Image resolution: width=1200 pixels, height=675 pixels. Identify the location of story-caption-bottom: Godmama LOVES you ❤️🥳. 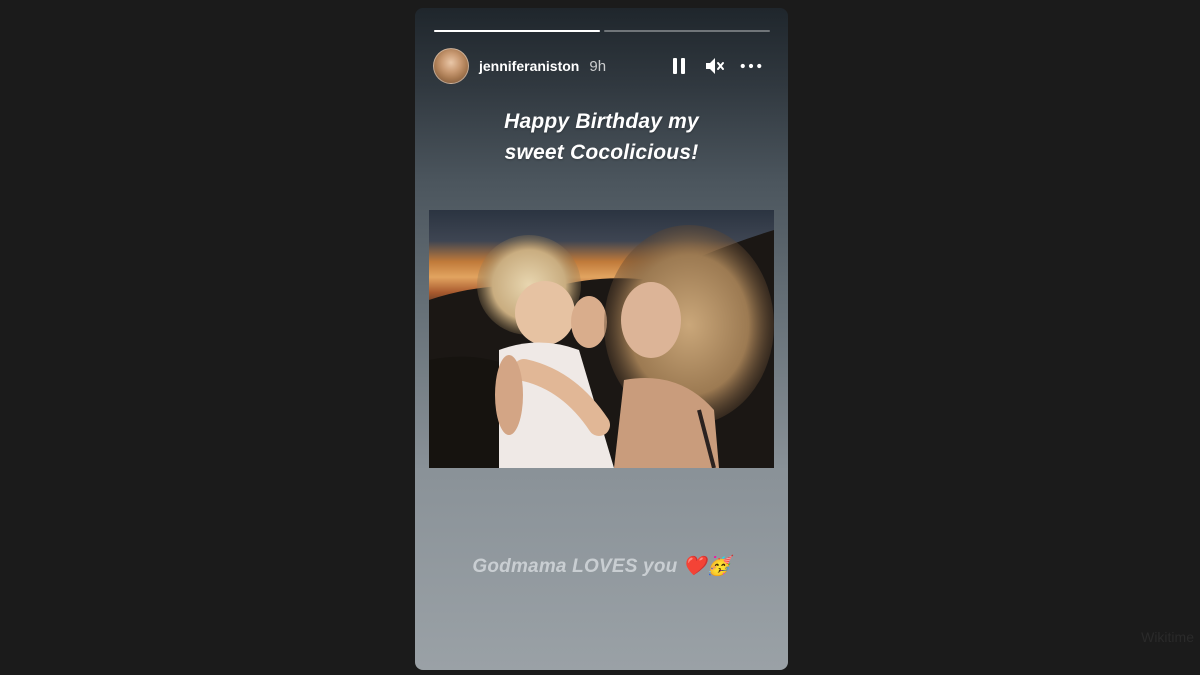
(601, 566).